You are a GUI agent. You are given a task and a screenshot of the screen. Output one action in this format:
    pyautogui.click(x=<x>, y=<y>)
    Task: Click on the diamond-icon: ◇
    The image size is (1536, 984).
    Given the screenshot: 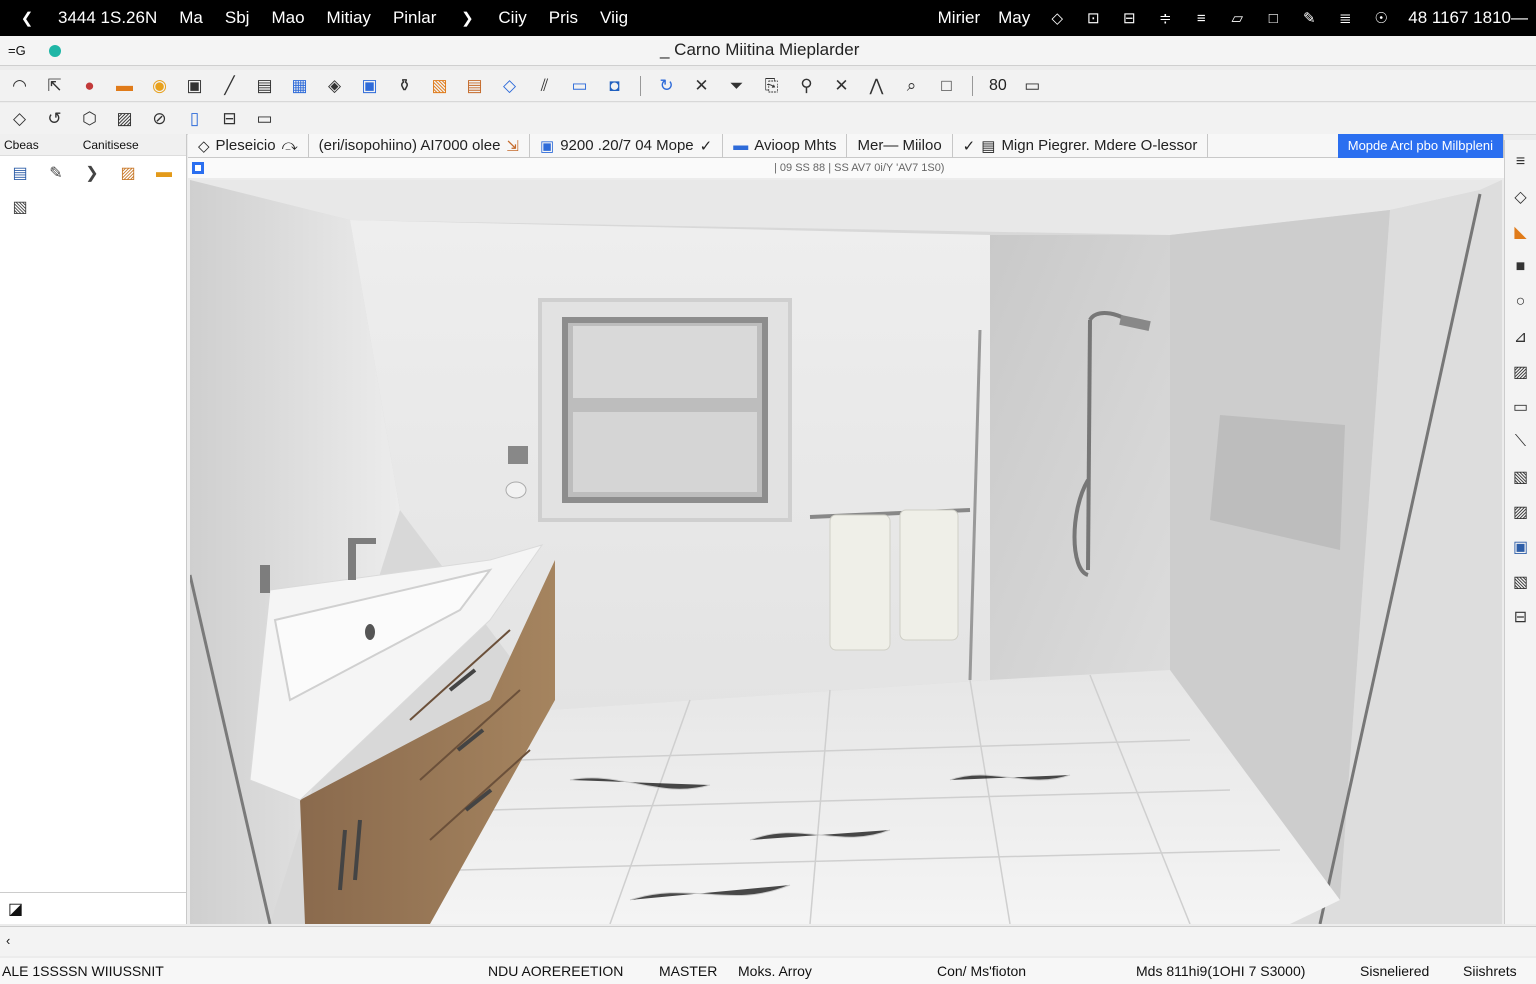 What is the action you would take?
    pyautogui.click(x=1057, y=18)
    